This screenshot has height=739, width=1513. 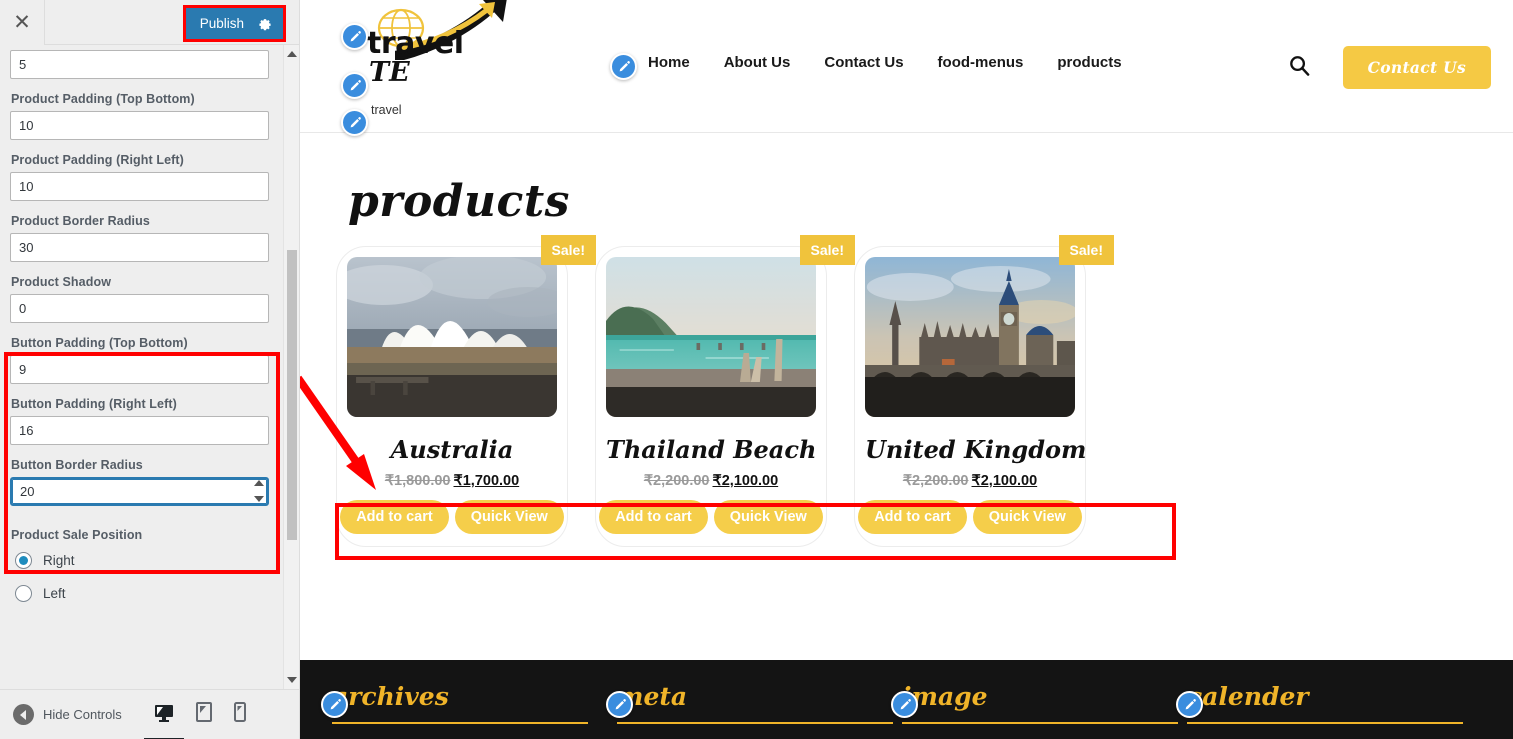 What do you see at coordinates (152, 593) in the screenshot?
I see `radio-option-left: Left` at bounding box center [152, 593].